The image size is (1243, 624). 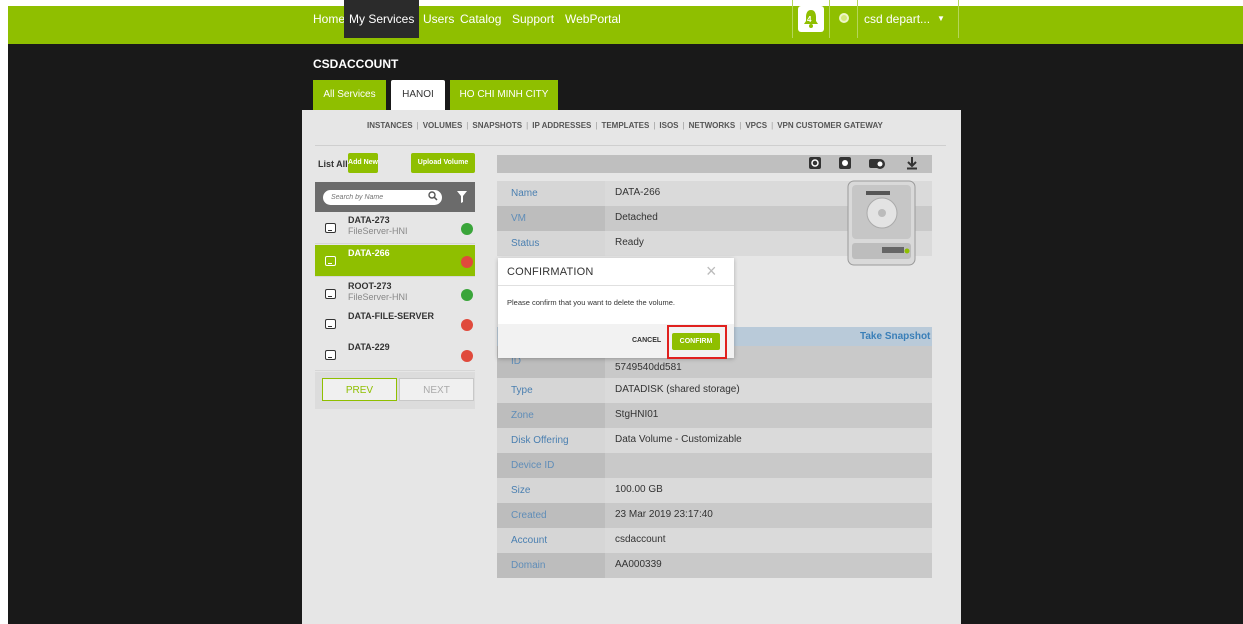 I want to click on cancel-button: CANCEL, so click(x=646, y=340).